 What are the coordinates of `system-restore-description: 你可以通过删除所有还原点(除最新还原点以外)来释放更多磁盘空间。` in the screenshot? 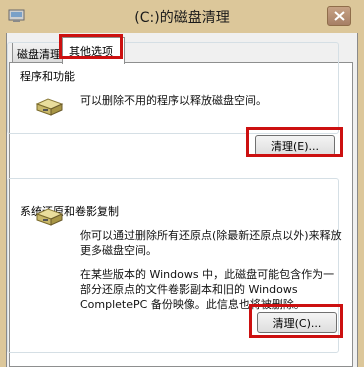 It's located at (211, 243).